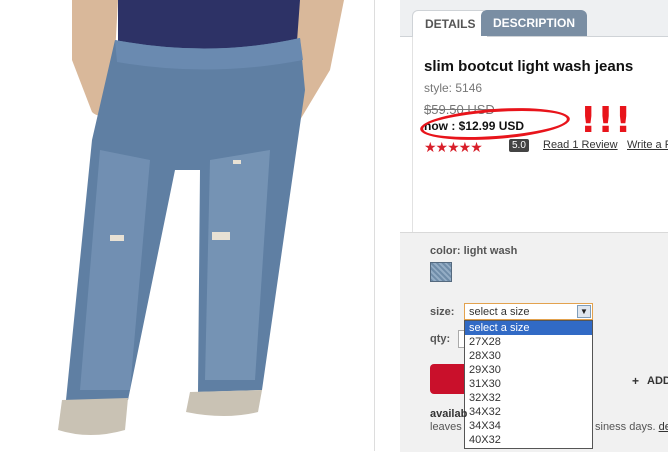 This screenshot has height=452, width=668. Describe the element at coordinates (442, 312) in the screenshot. I see `size-label: size:` at that location.